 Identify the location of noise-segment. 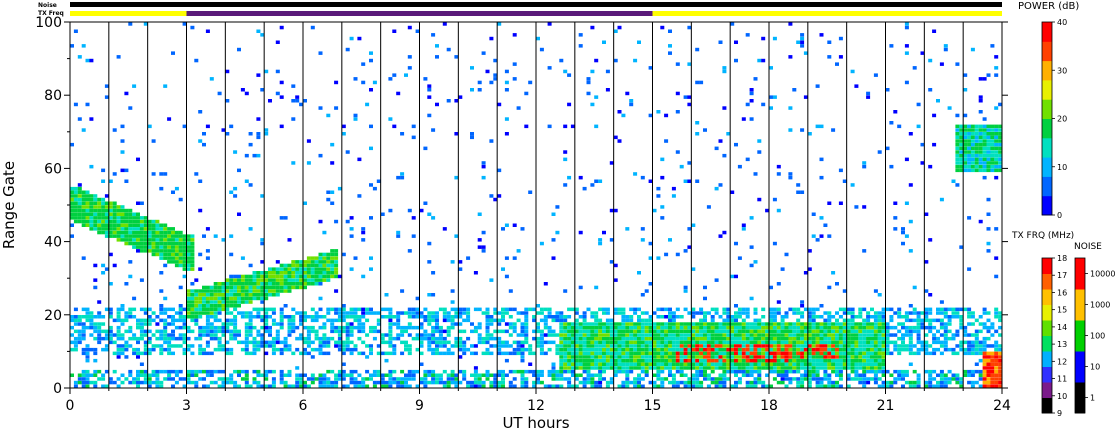
(536, 4).